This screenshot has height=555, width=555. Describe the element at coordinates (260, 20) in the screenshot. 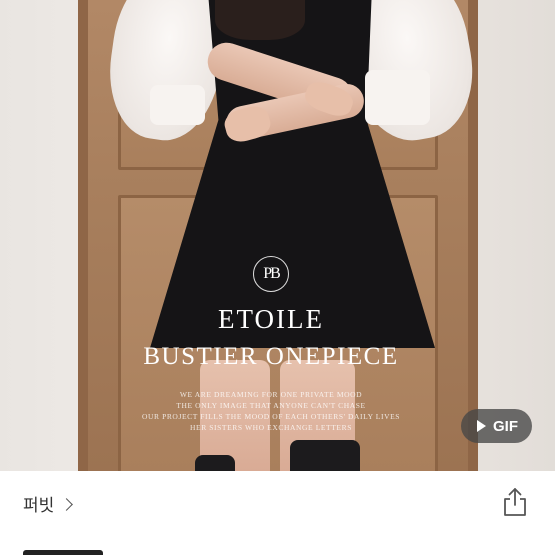

I see `hair` at that location.